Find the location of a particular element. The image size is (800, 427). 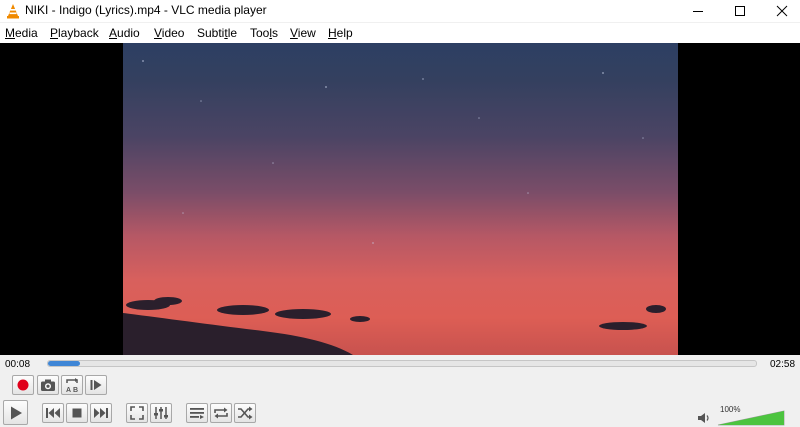

loop-button is located at coordinates (221, 413).